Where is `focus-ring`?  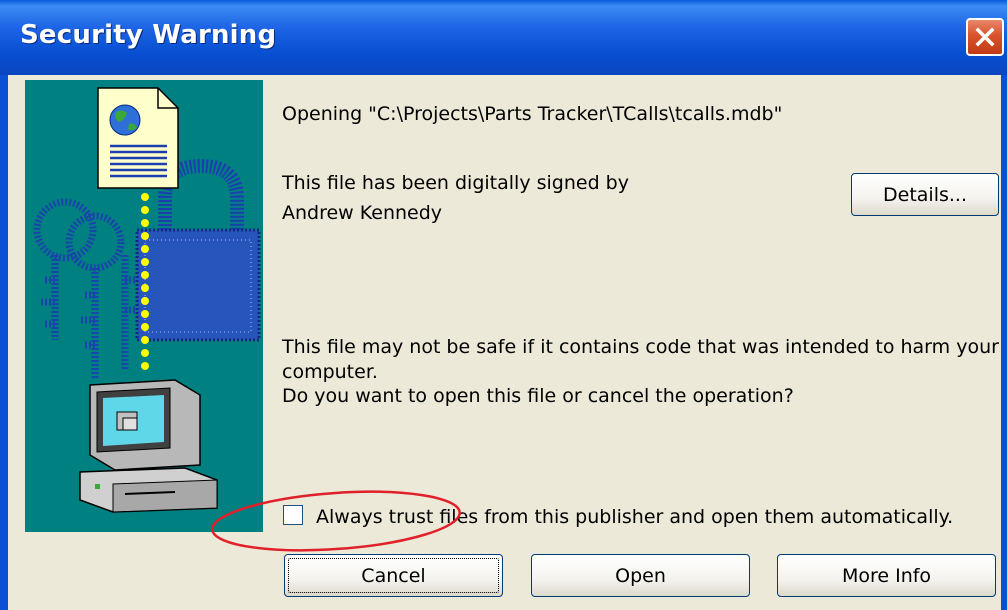 focus-ring is located at coordinates (393, 575).